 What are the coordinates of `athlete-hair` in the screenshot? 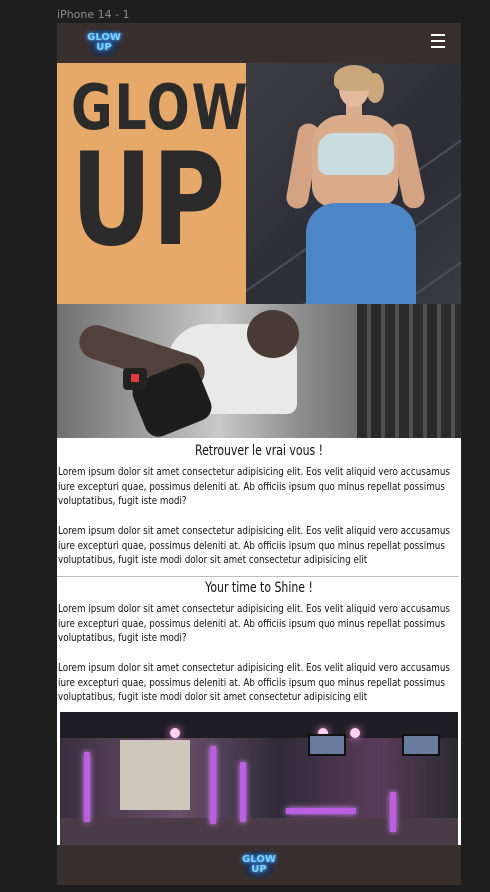 It's located at (354, 78).